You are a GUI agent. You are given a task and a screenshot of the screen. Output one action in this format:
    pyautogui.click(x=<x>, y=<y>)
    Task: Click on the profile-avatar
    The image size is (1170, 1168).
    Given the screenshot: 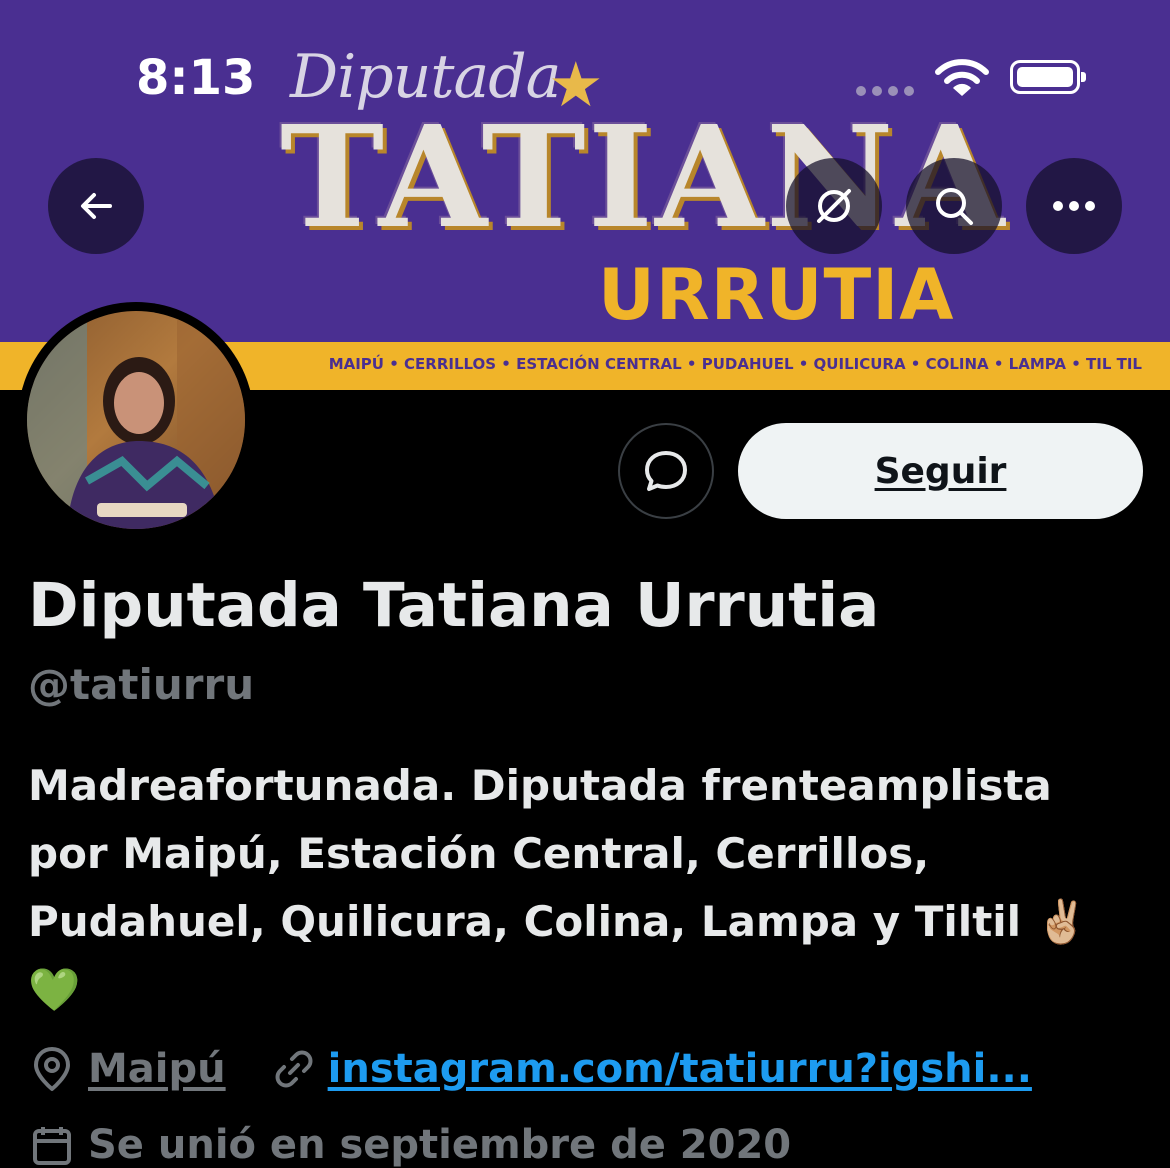 What is the action you would take?
    pyautogui.click(x=136, y=420)
    